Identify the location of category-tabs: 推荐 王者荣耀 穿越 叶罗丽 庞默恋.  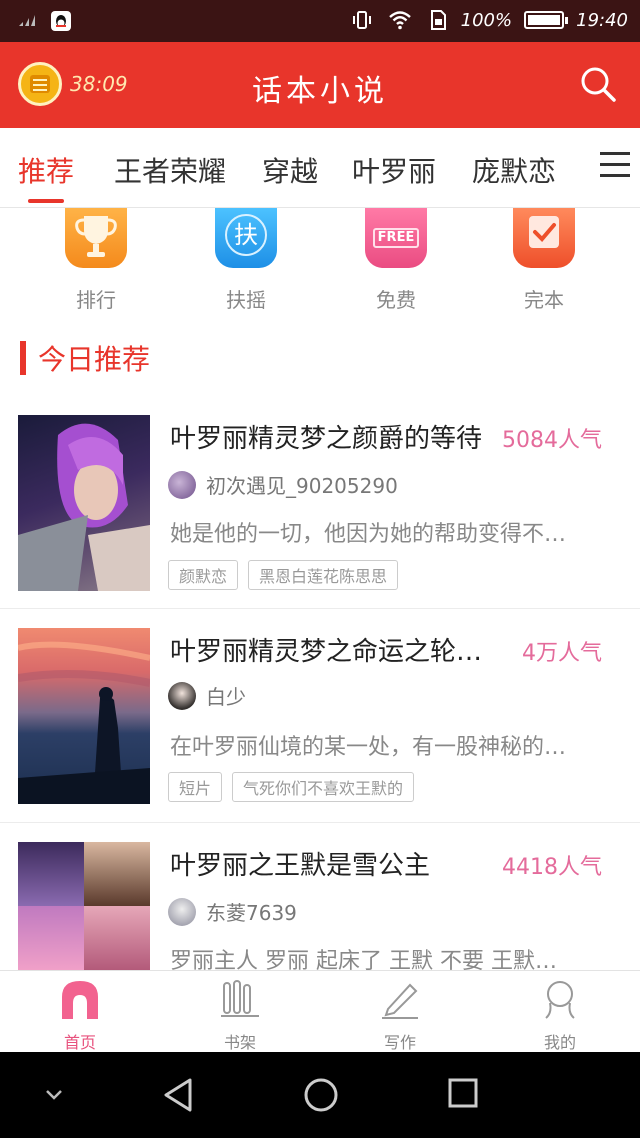
(320, 168).